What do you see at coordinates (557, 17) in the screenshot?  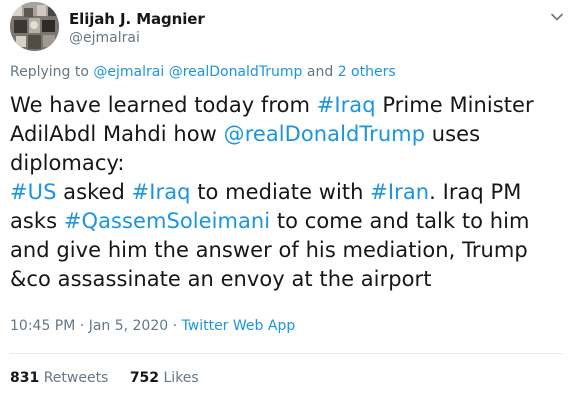 I see `chevron-down-icon` at bounding box center [557, 17].